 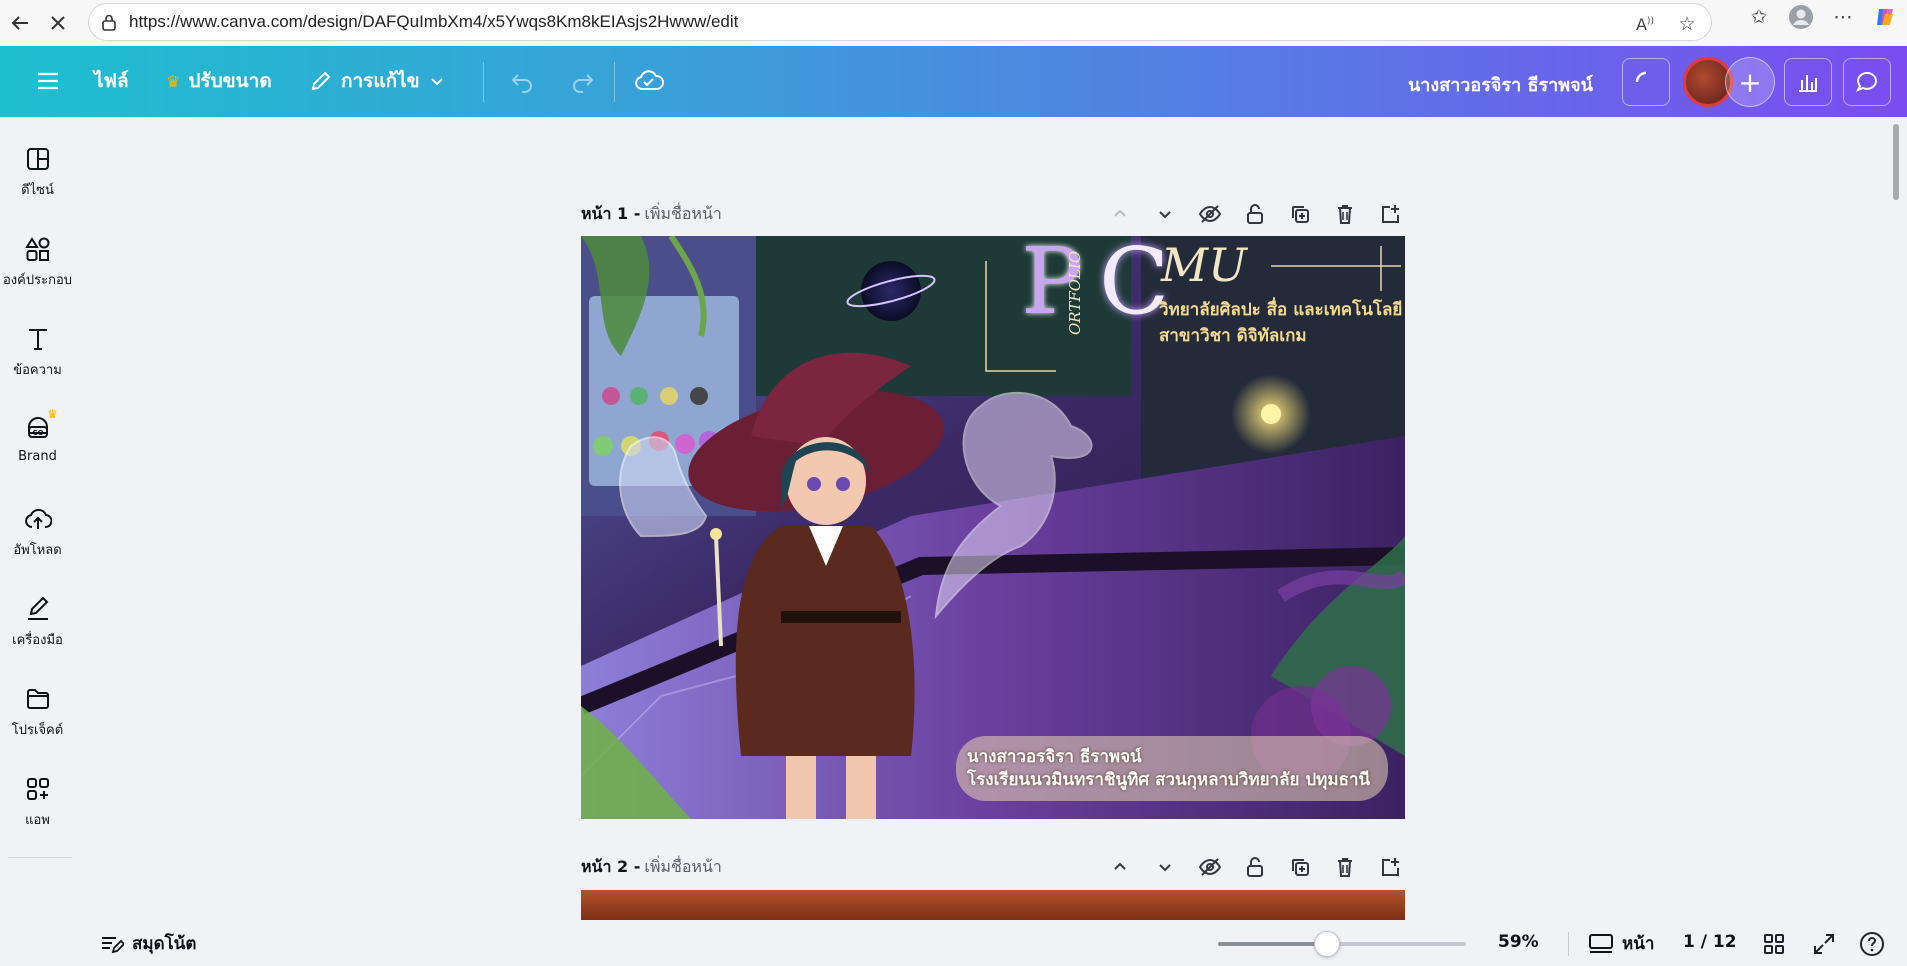 What do you see at coordinates (1327, 944) in the screenshot?
I see `zoom-slider-thumb` at bounding box center [1327, 944].